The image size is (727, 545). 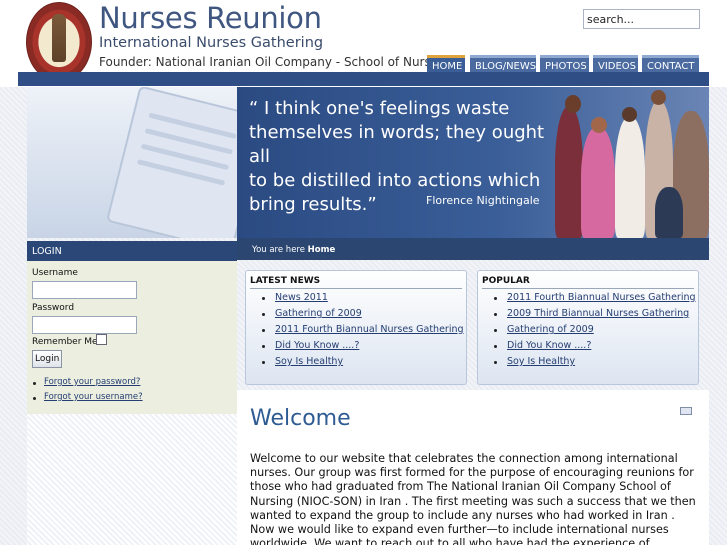 I want to click on sidebar-background, so click(x=132, y=479).